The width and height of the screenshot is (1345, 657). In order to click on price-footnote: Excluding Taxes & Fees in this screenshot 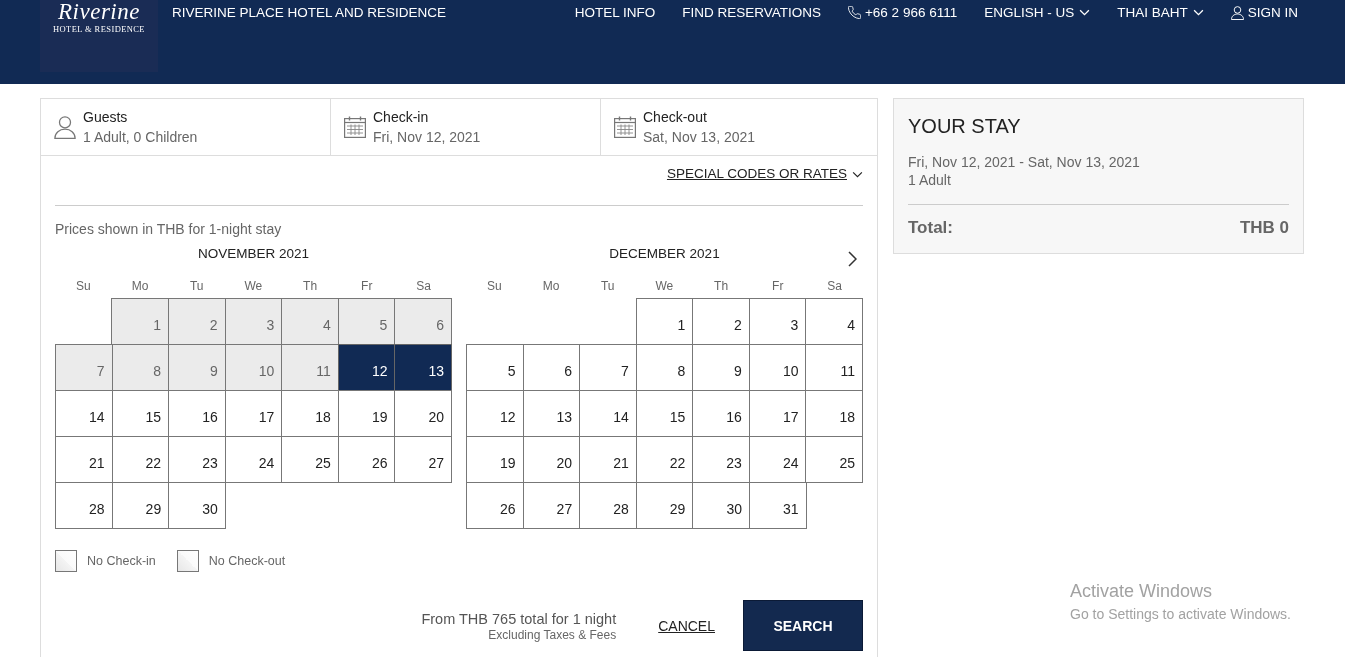, I will do `click(552, 634)`.